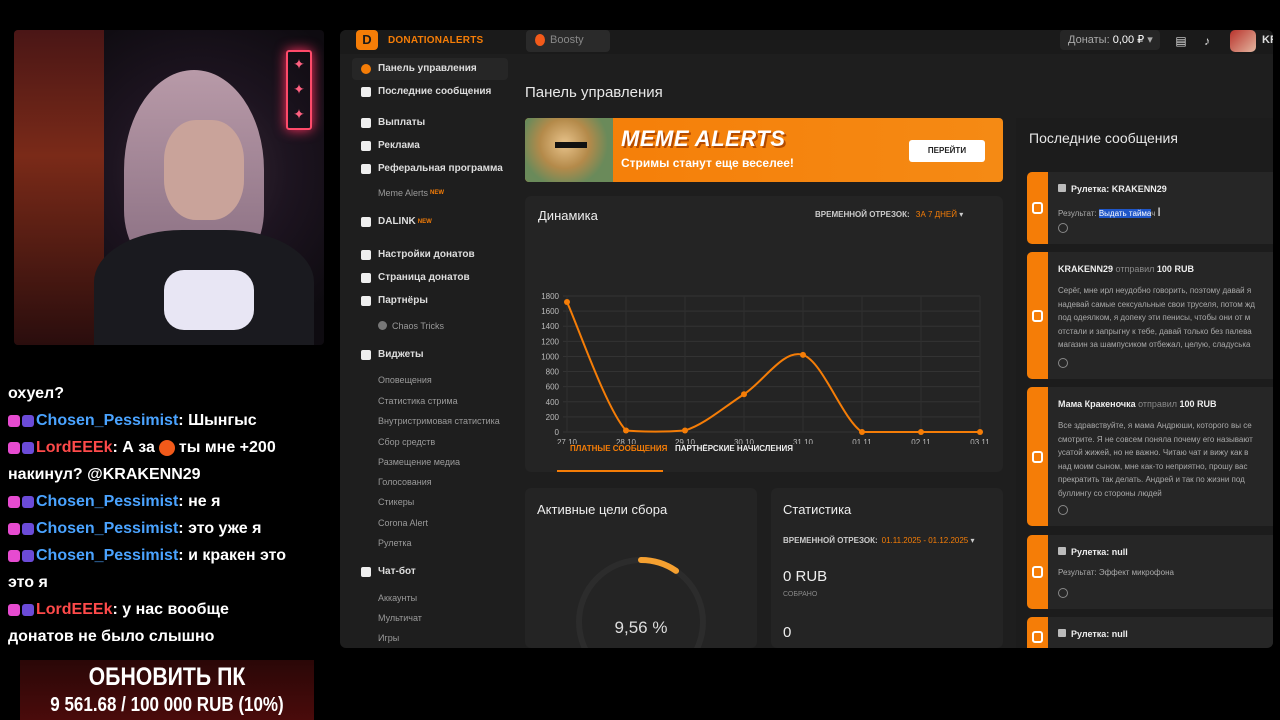  I want to click on sidebar-item: Страница донатов, so click(411, 278).